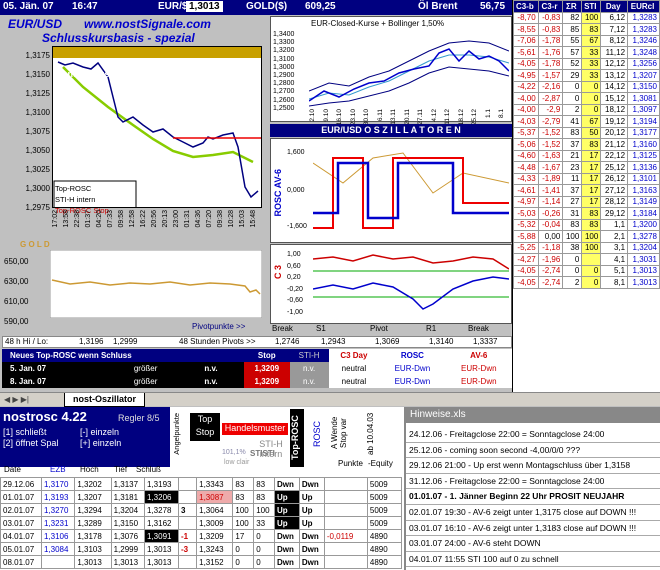  What do you see at coordinates (591, 75) in the screenshot?
I see `grid-cell: 33` at bounding box center [591, 75].